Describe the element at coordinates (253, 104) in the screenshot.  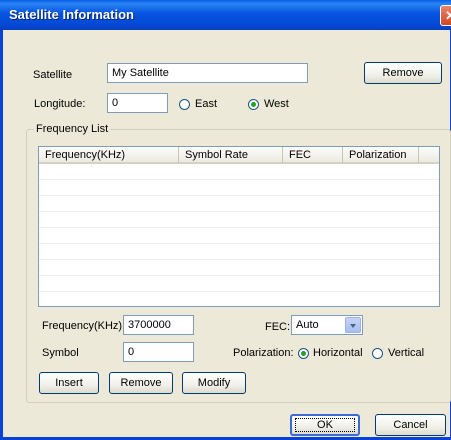
I see `west-radio` at that location.